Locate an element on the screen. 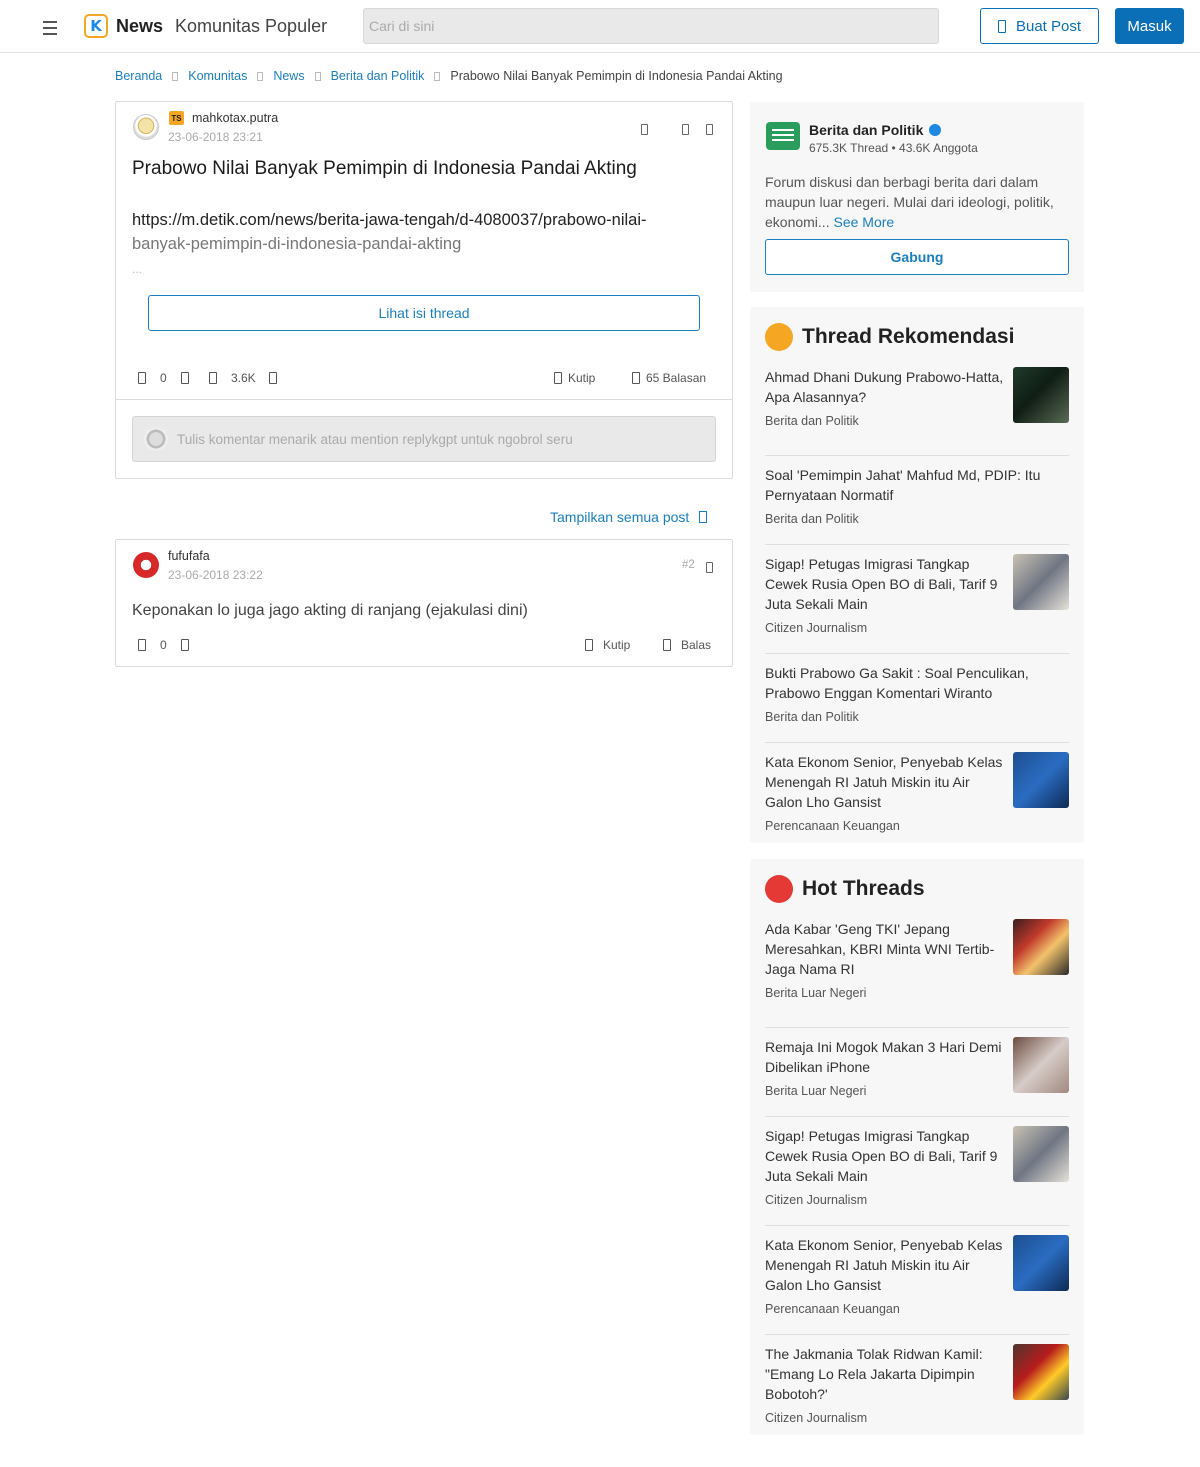 This screenshot has width=1200, height=1467. show-all-posts-link: Tampilkan semua post is located at coordinates (629, 517).